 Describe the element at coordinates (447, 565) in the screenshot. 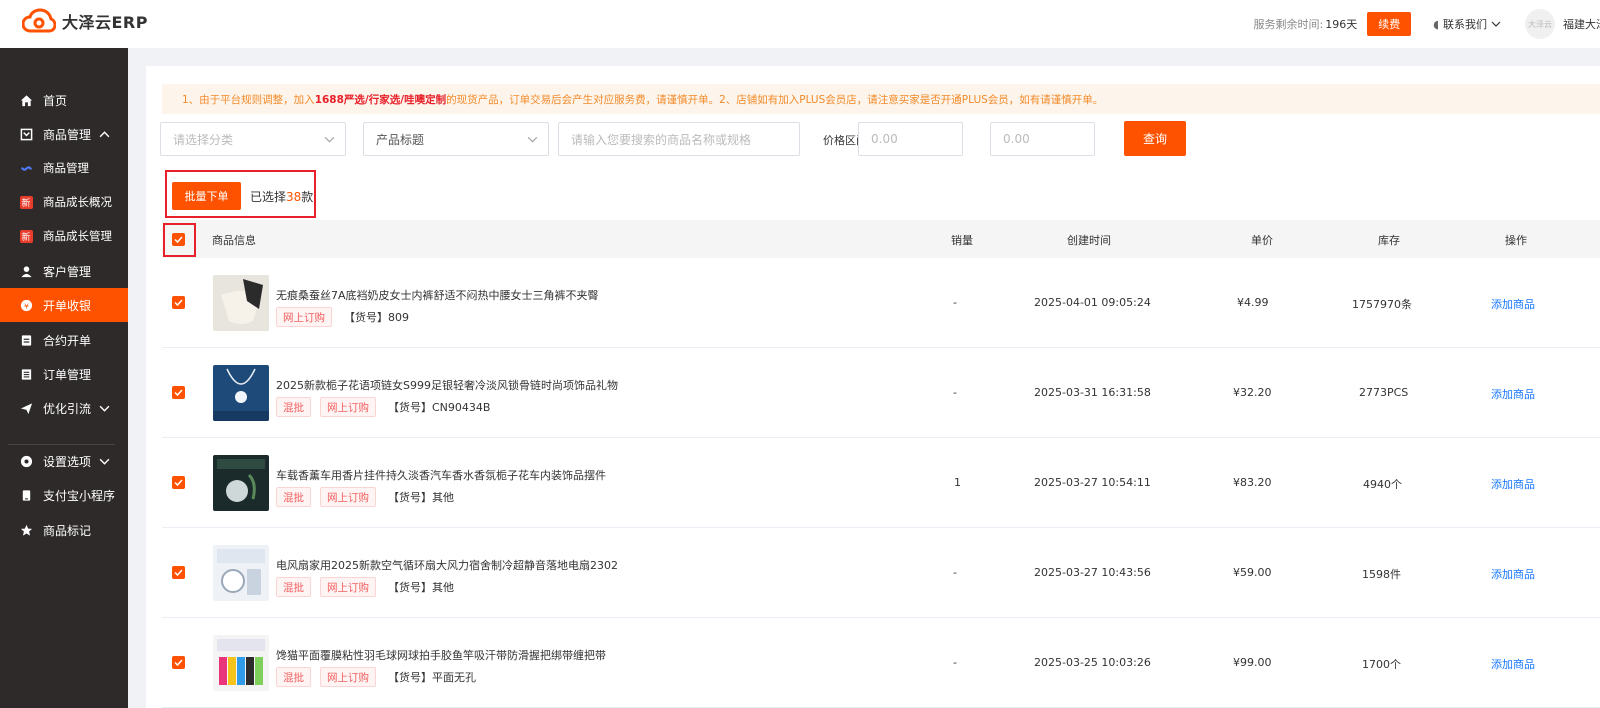

I see `product-name: 电风扇家用2025新款空气循环扇大风力宿舍制冷超静音落地电扇2302` at that location.